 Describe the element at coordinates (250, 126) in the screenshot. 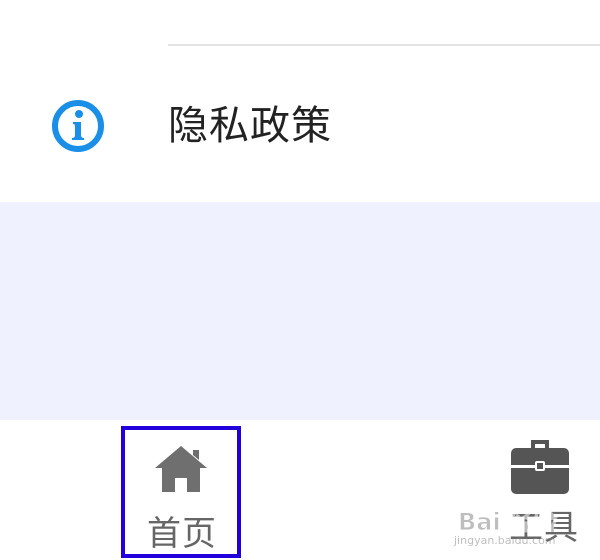

I see `privacy-policy-label: 隐私政策` at that location.